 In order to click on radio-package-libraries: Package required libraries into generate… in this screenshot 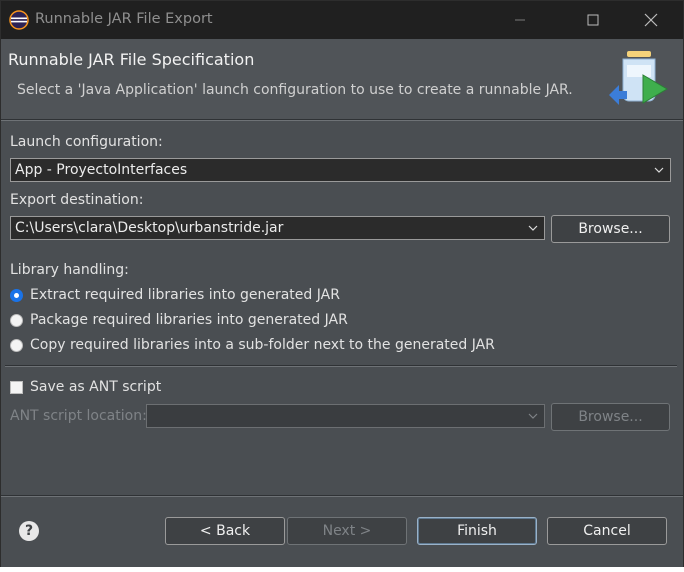, I will do `click(179, 320)`.